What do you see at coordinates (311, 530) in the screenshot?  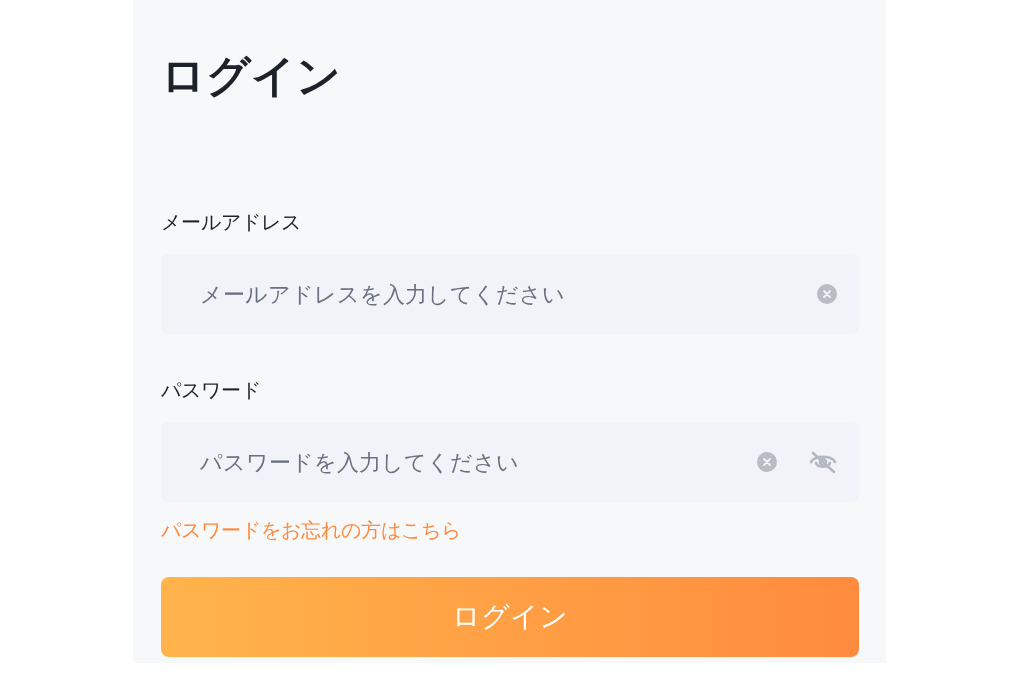 I see `forgot-password-link: パスワードをお忘れの方はこちら` at bounding box center [311, 530].